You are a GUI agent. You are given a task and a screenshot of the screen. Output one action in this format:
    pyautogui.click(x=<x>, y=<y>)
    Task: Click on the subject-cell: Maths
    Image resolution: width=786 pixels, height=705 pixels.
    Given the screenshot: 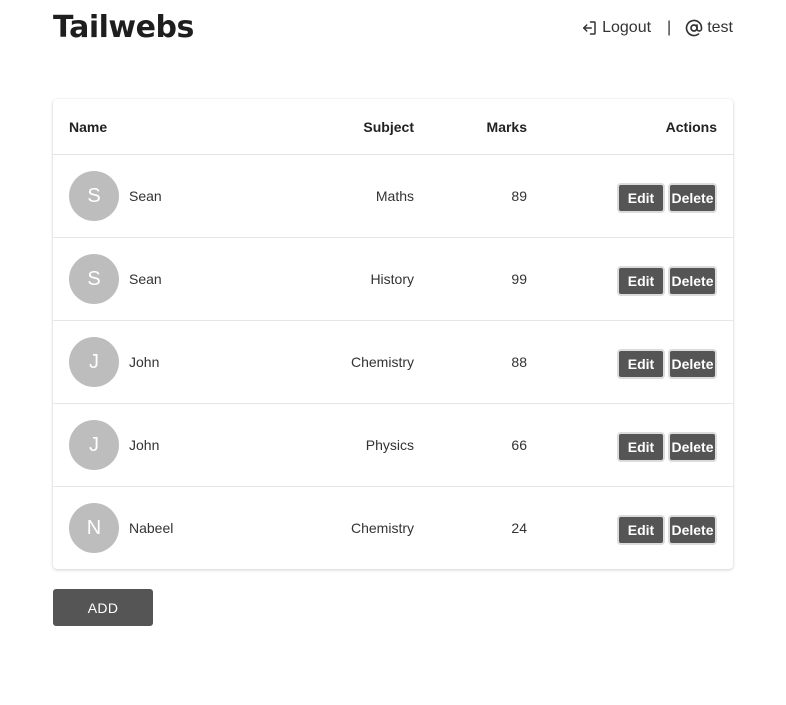 What is the action you would take?
    pyautogui.click(x=357, y=196)
    